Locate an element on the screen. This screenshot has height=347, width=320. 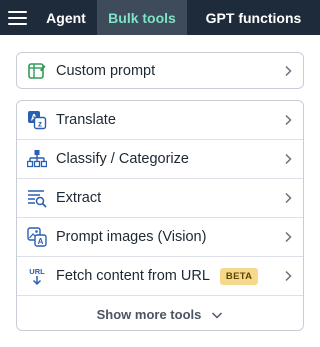
beta-badge: BETA is located at coordinates (239, 276).